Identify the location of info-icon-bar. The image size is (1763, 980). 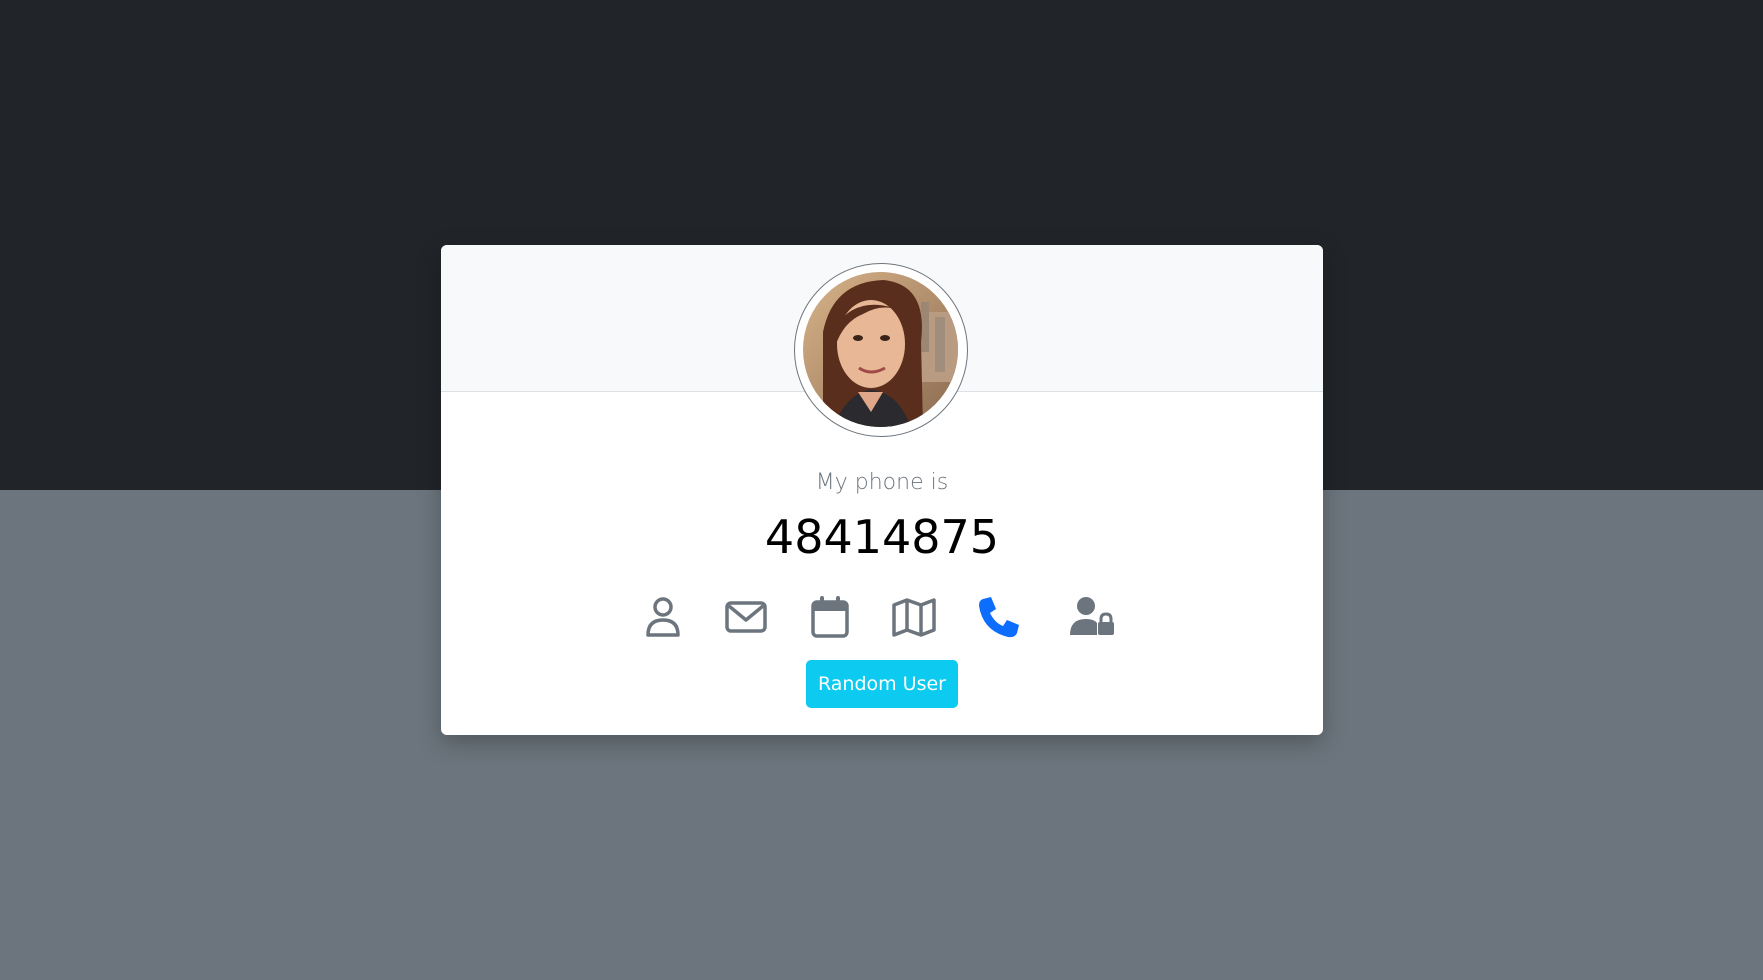
(882, 617).